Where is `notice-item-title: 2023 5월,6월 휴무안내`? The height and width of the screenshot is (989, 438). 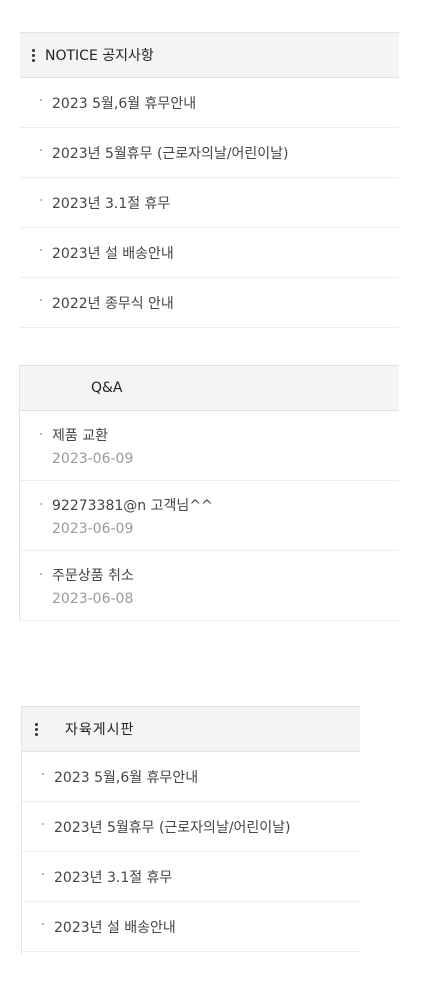
notice-item-title: 2023 5월,6월 휴무안내 is located at coordinates (124, 103).